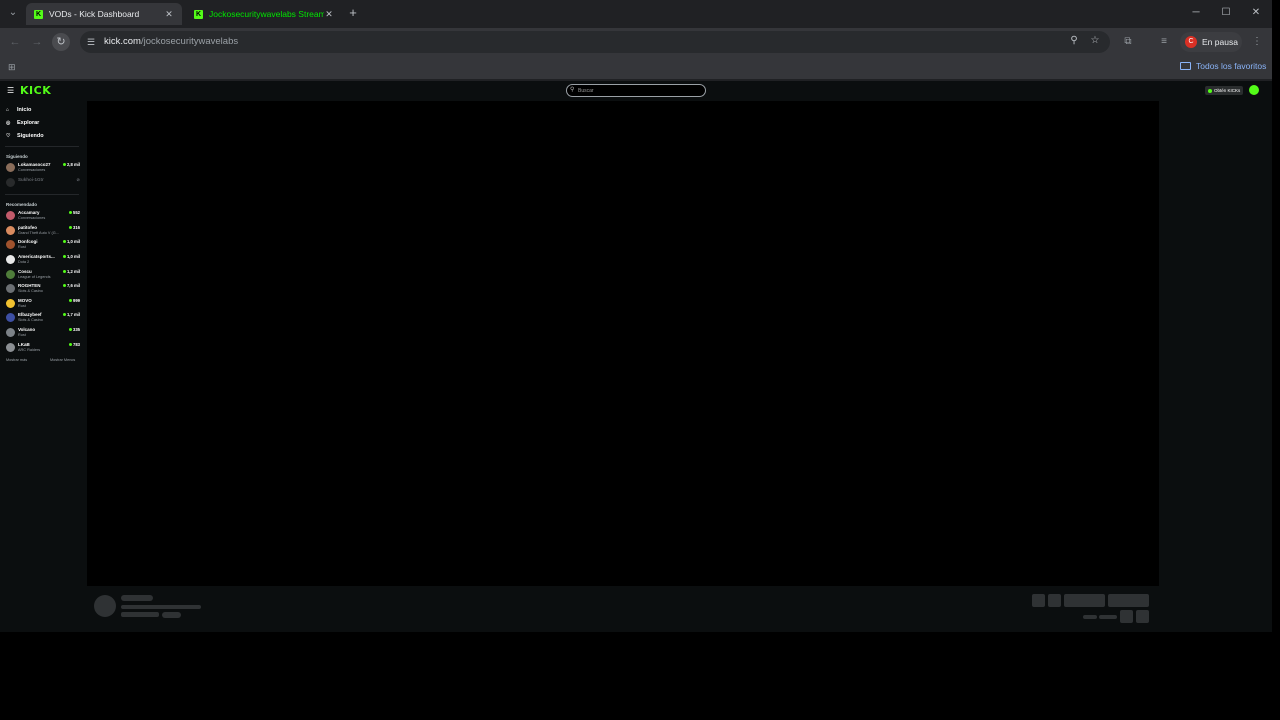 The image size is (1280, 720). What do you see at coordinates (78, 179) in the screenshot?
I see `offline-icon: ⊘` at bounding box center [78, 179].